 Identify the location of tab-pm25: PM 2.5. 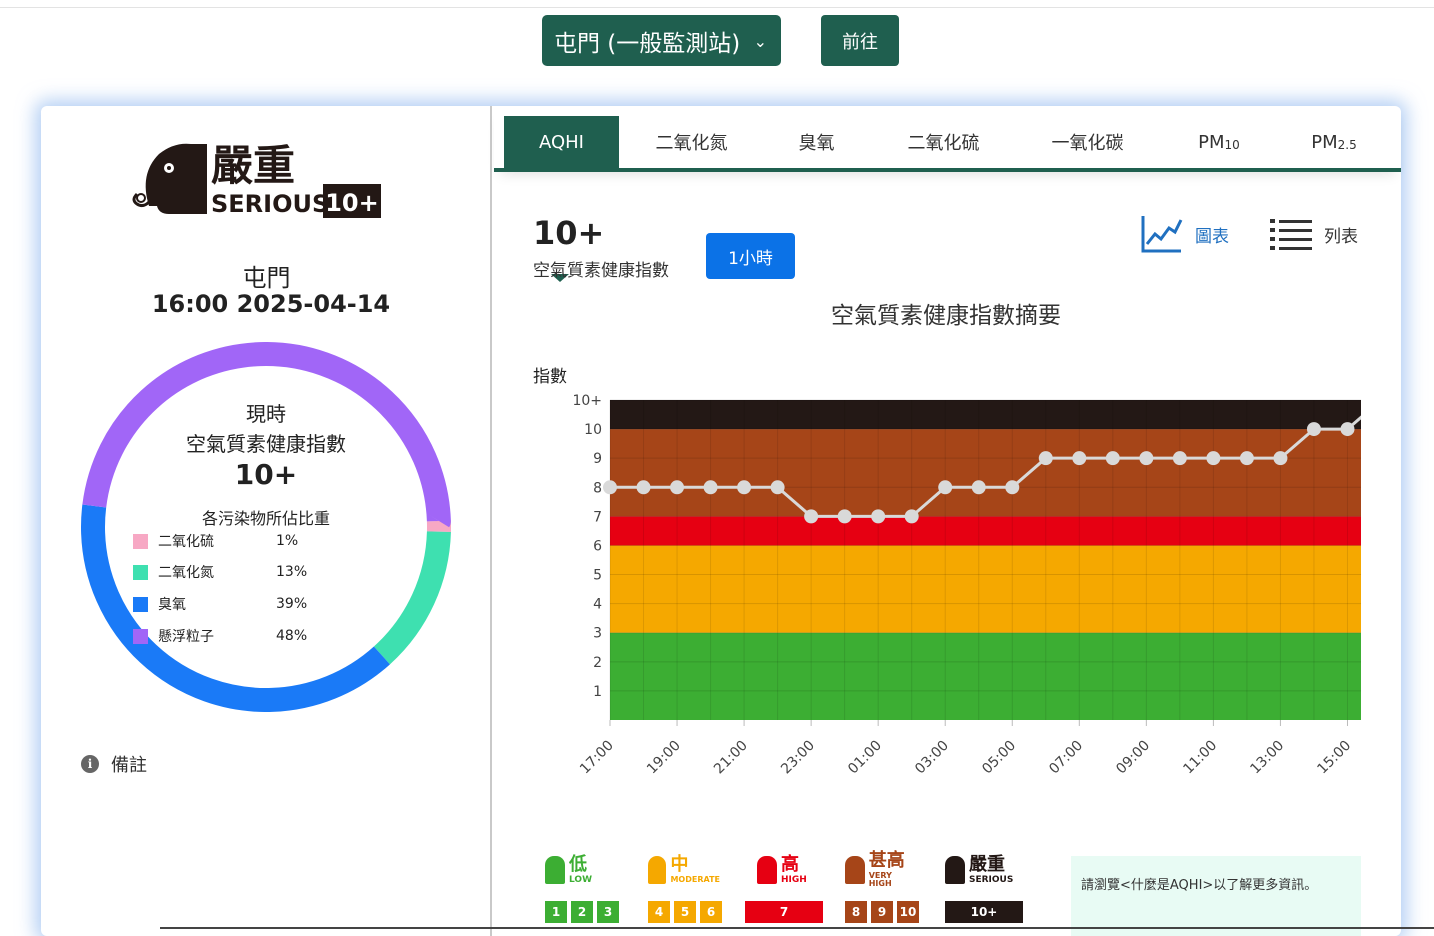
(1334, 142).